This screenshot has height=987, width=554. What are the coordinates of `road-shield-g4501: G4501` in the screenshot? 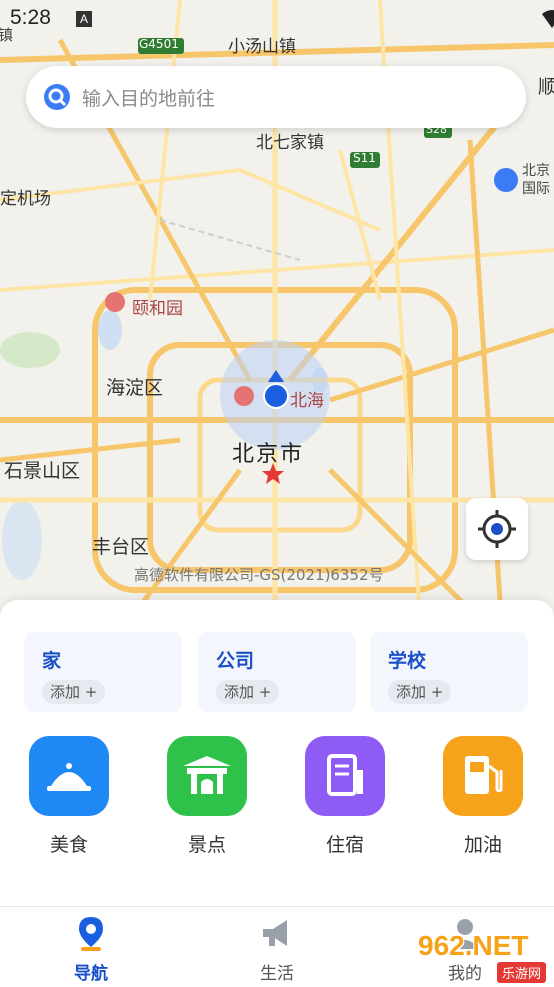 It's located at (159, 44).